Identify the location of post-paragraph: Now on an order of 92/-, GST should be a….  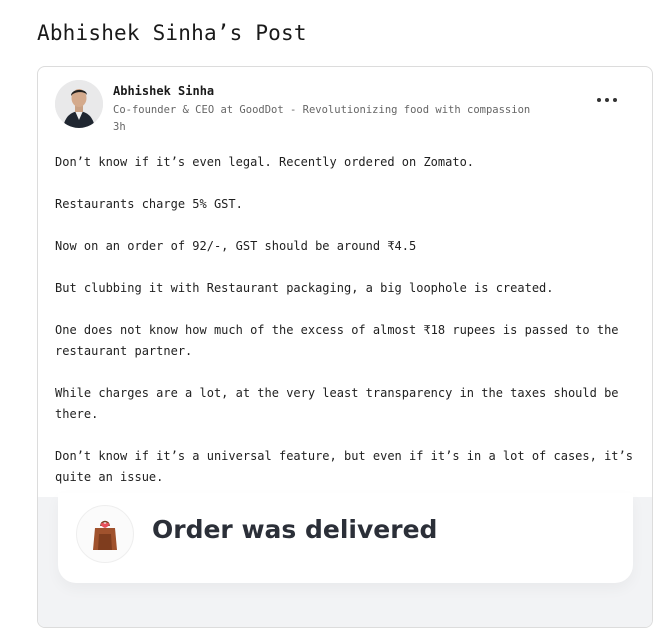
(236, 246).